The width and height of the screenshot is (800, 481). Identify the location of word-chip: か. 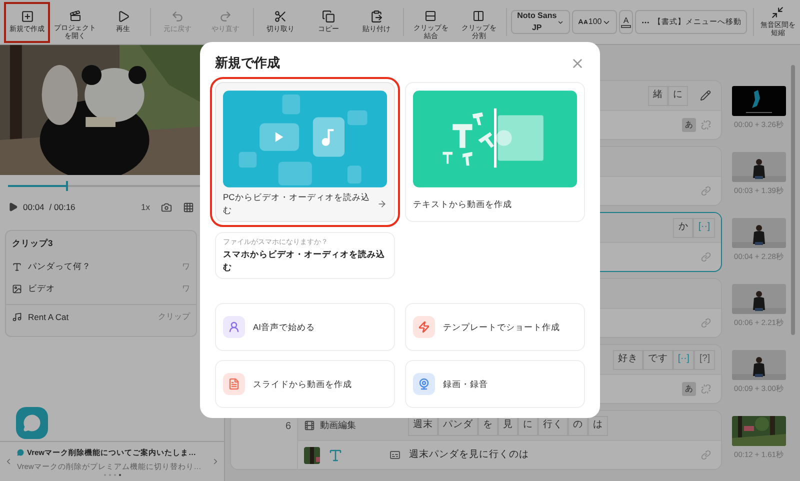
(683, 228).